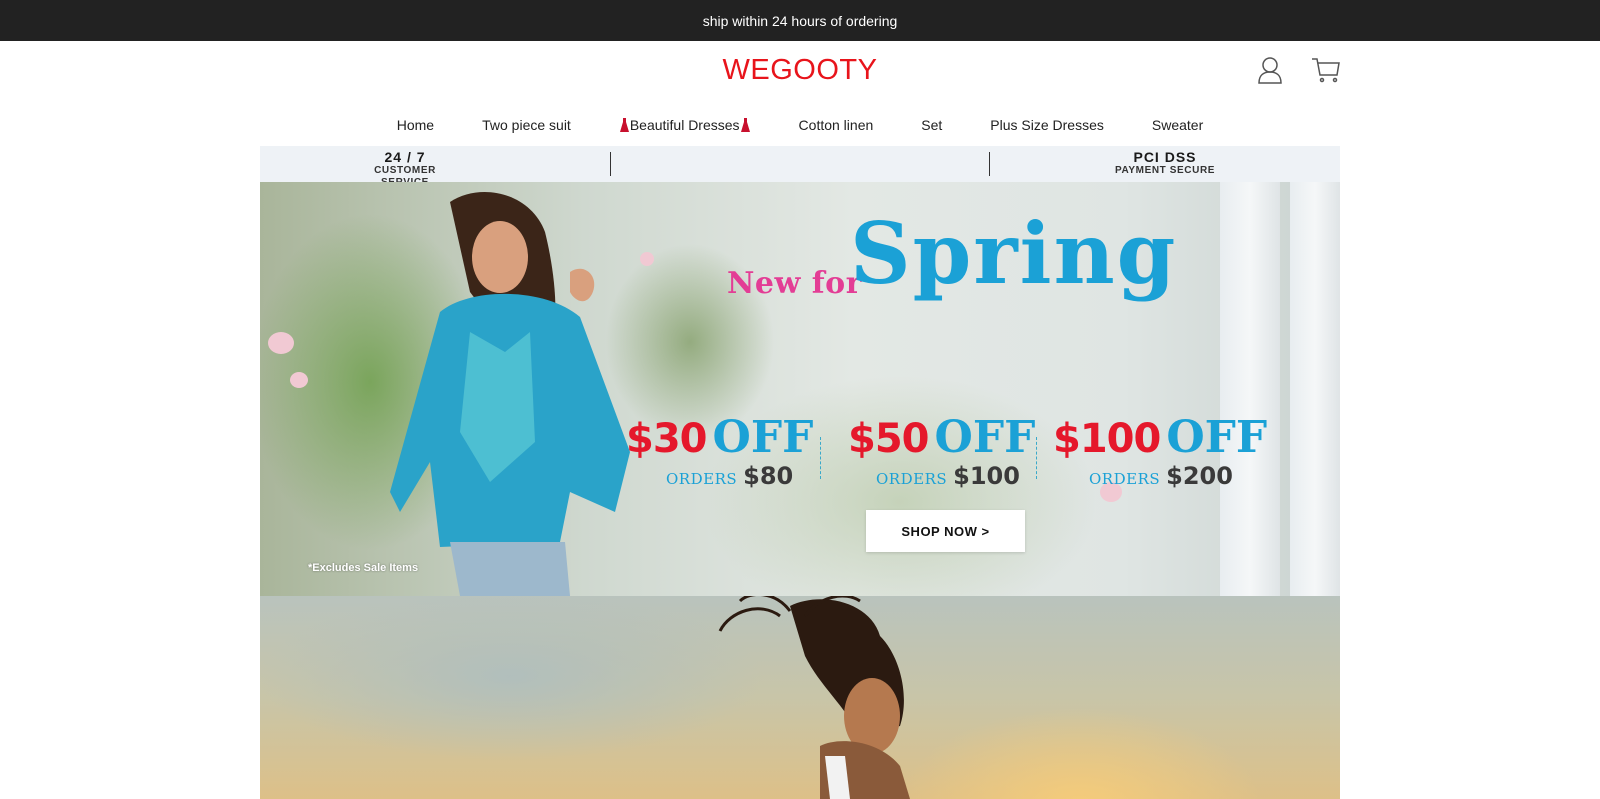 This screenshot has height=799, width=1600. I want to click on hero-headline: Spring, so click(1014, 253).